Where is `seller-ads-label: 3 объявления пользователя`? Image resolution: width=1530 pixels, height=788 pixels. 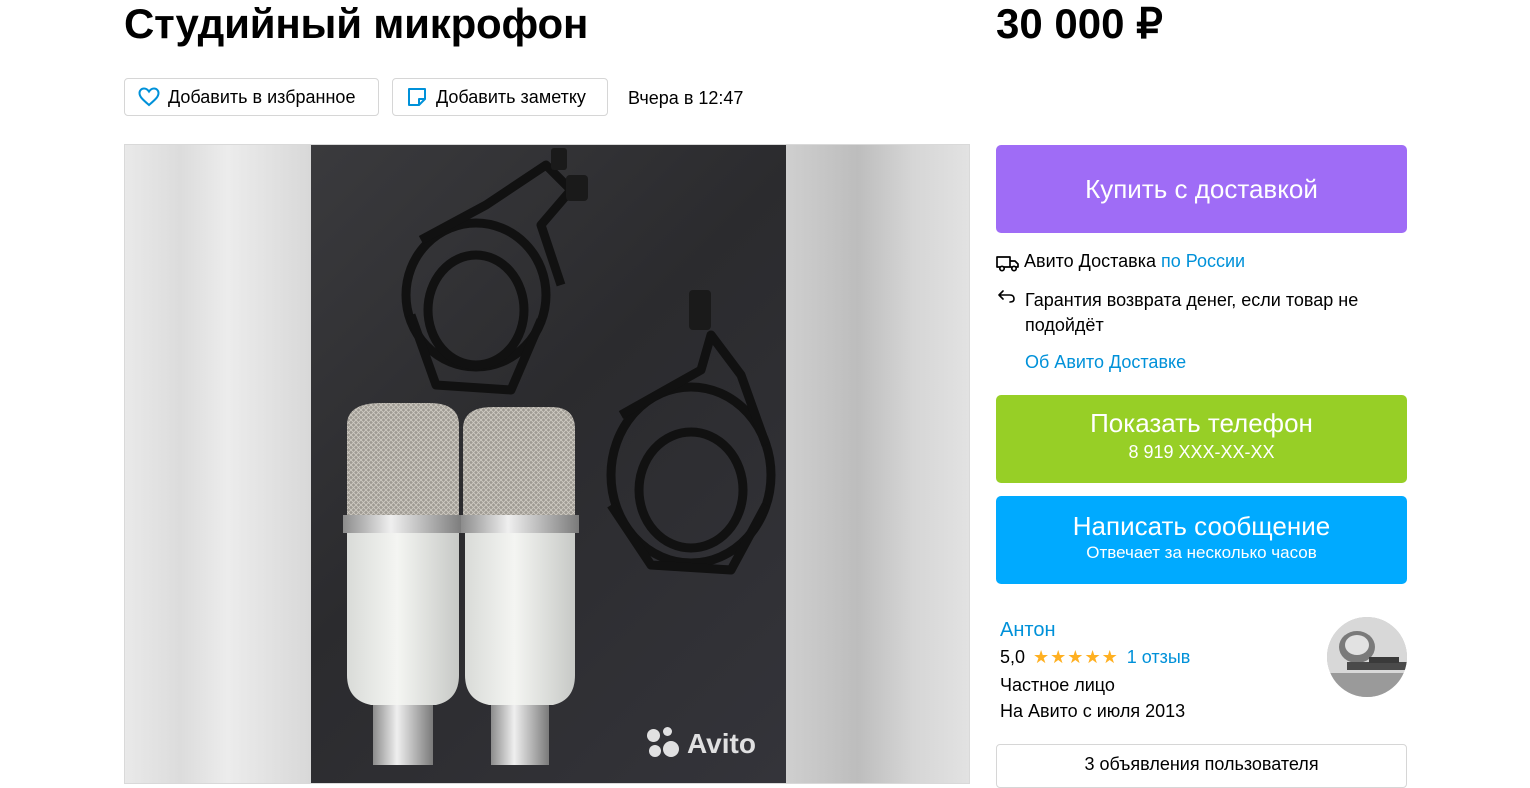 seller-ads-label: 3 объявления пользователя is located at coordinates (1201, 764).